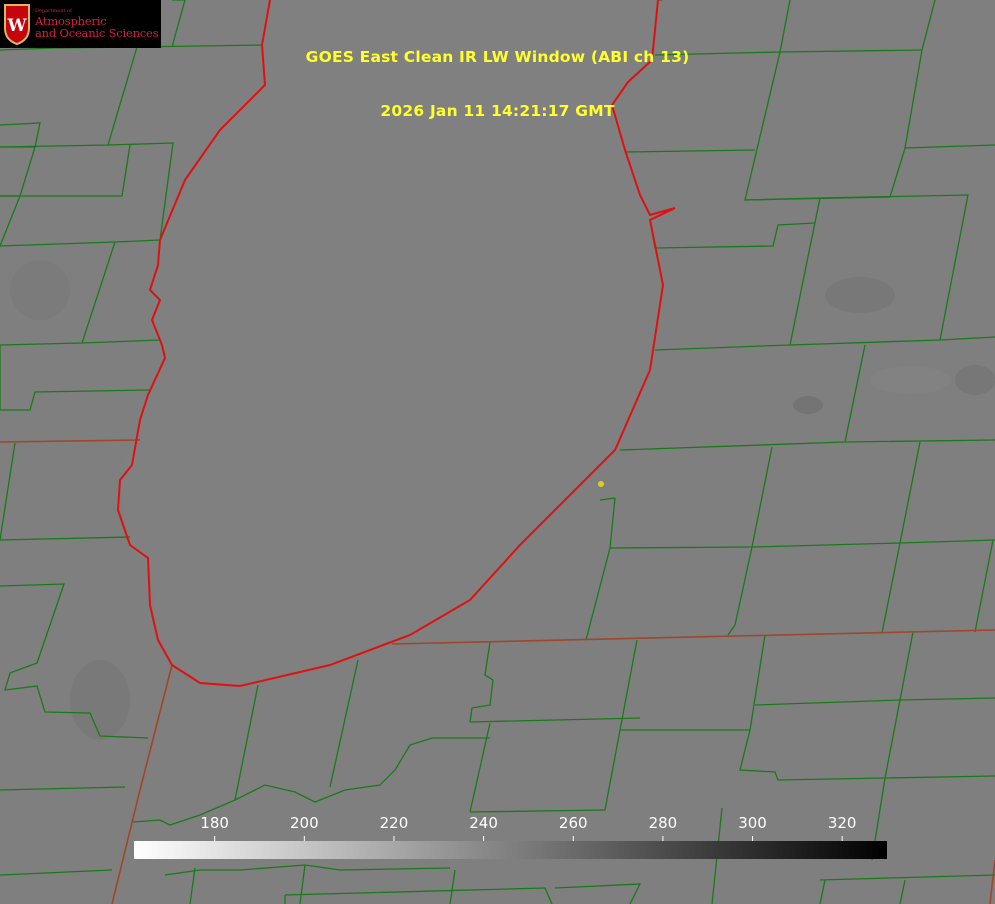 The height and width of the screenshot is (904, 995). Describe the element at coordinates (497, 111) in the screenshot. I see `title-timestamp: 2026 Jan 11 14:21:17 GMT` at that location.